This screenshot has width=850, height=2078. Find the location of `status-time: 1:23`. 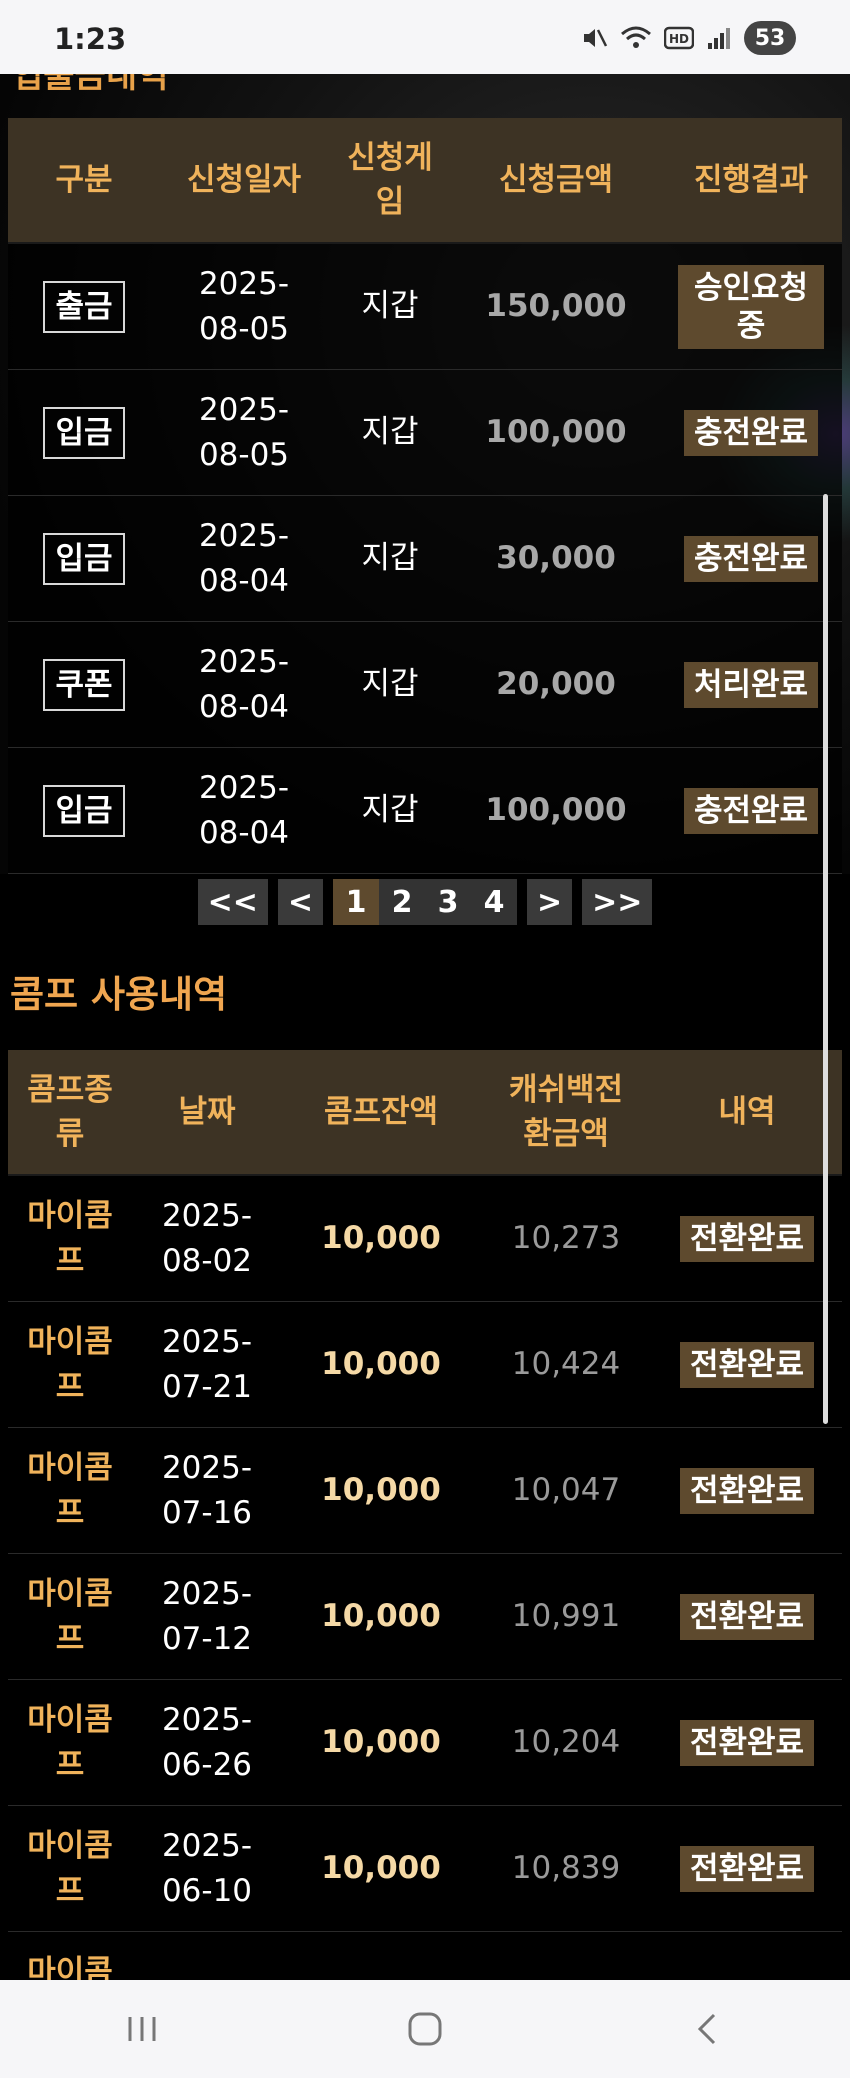

status-time: 1:23 is located at coordinates (90, 39).